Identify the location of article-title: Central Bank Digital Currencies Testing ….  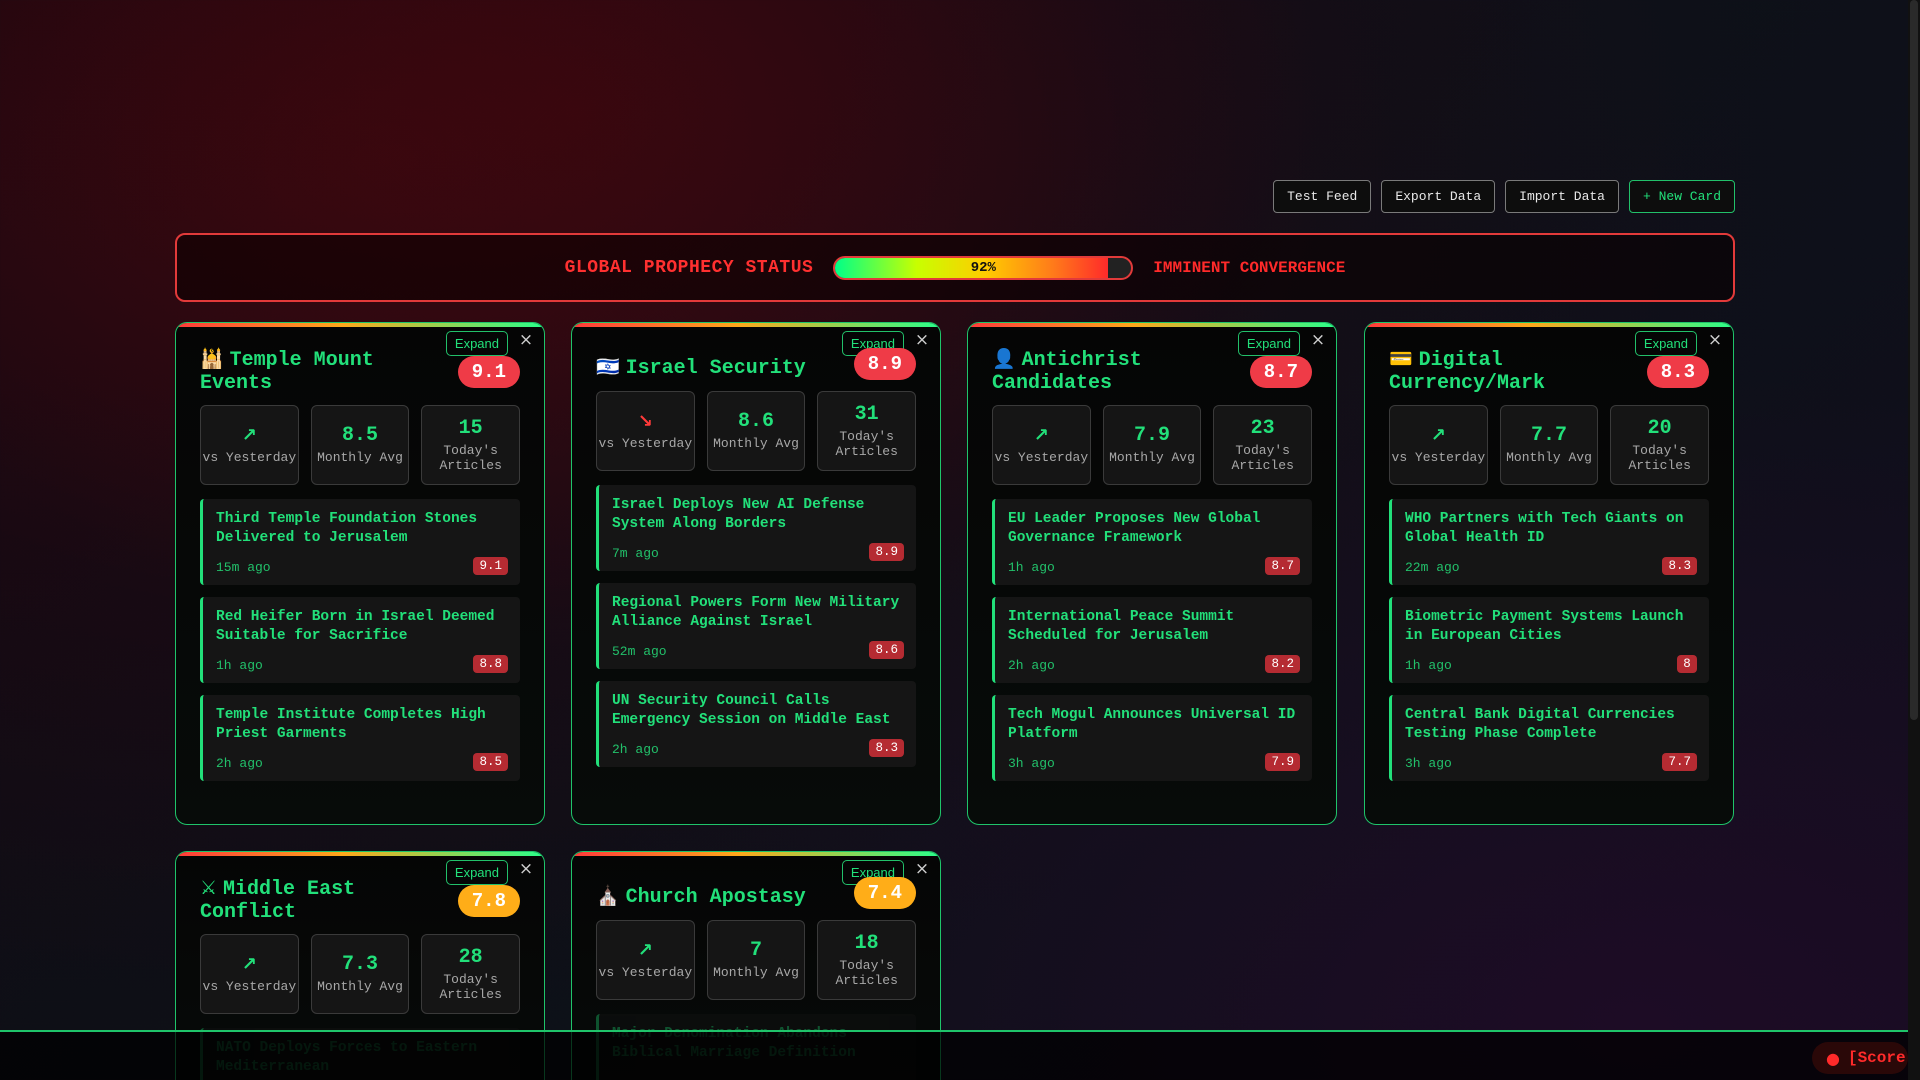
(1551, 725).